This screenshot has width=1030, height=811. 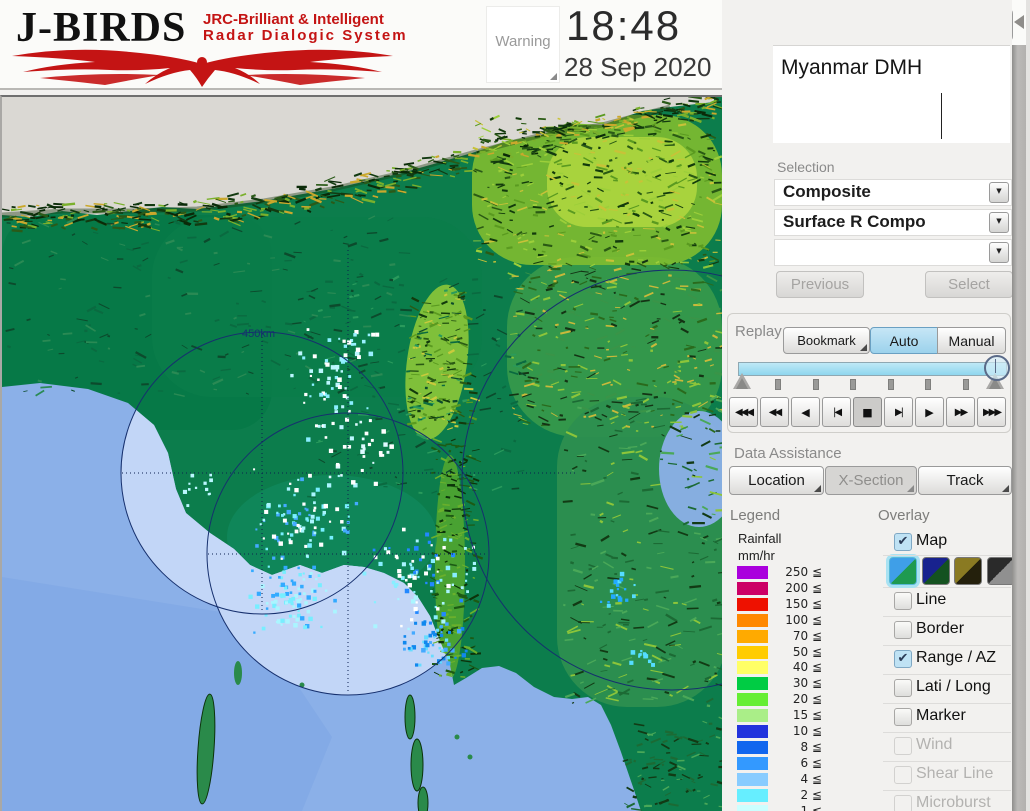 What do you see at coordinates (743, 412) in the screenshot?
I see `fast-rewind-3-button: ◀◀◀` at bounding box center [743, 412].